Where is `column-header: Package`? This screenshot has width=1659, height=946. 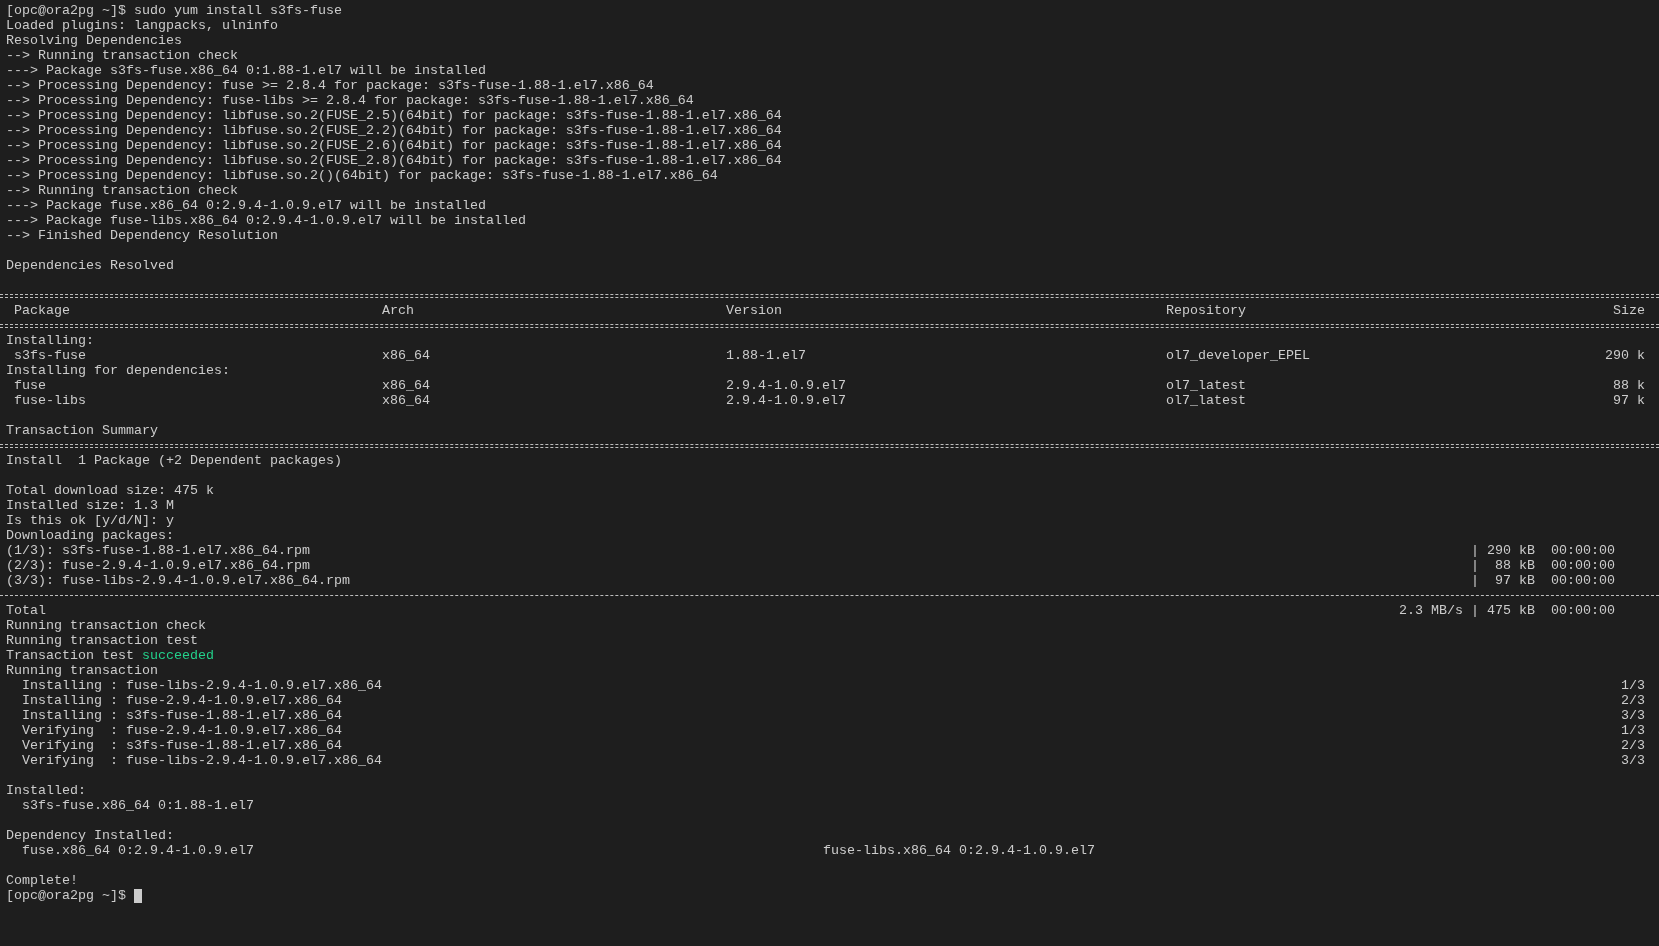 column-header: Package is located at coordinates (42, 310).